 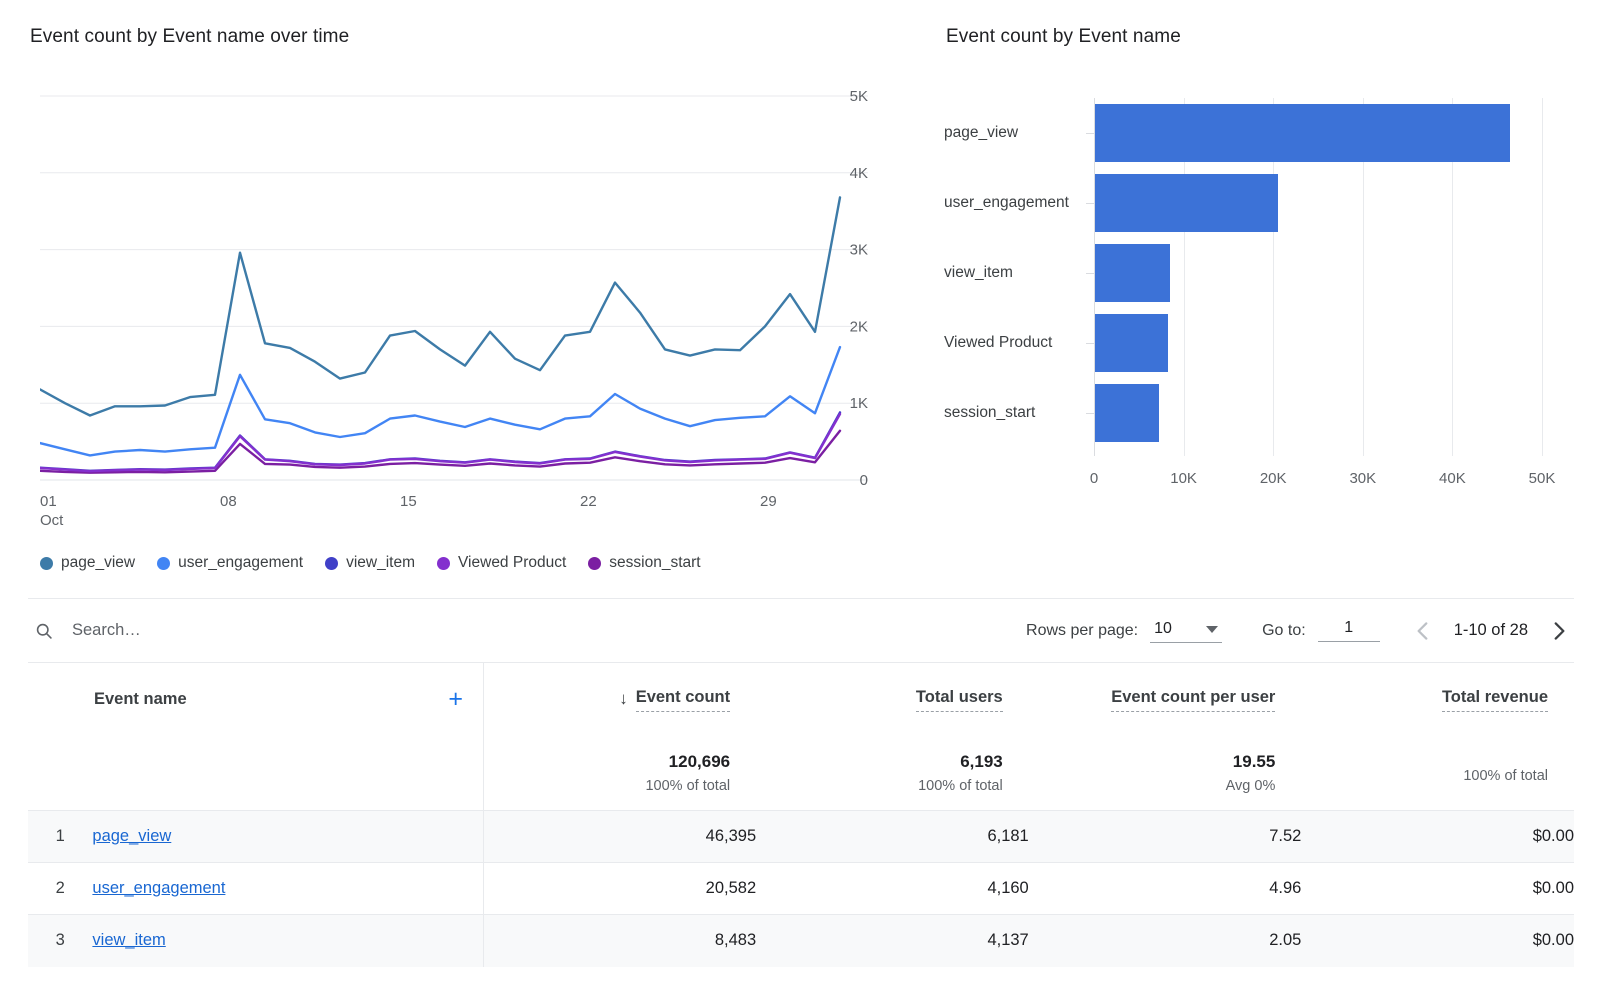 I want to click on totals-event-count-value: 120,696, so click(x=699, y=762).